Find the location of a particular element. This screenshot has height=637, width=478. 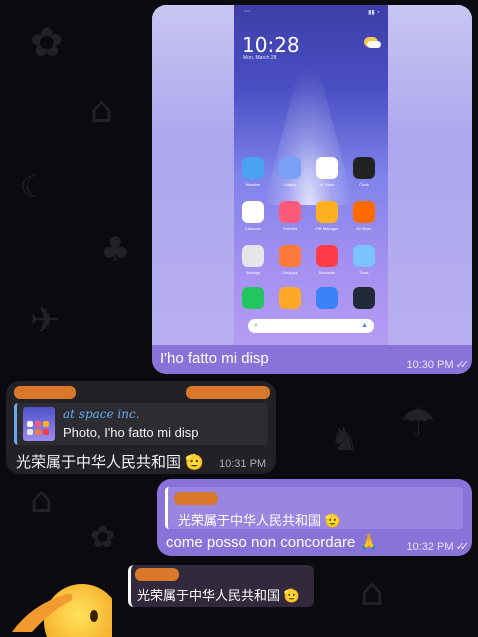

reply-quoted-text: Photo, I'ho fatto mi disp is located at coordinates (131, 432).